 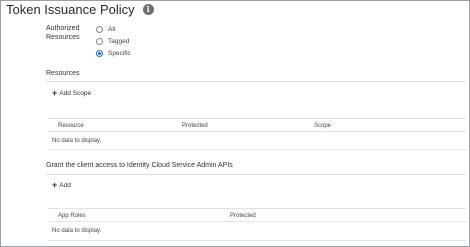 I want to click on info-icon: i, so click(x=148, y=9).